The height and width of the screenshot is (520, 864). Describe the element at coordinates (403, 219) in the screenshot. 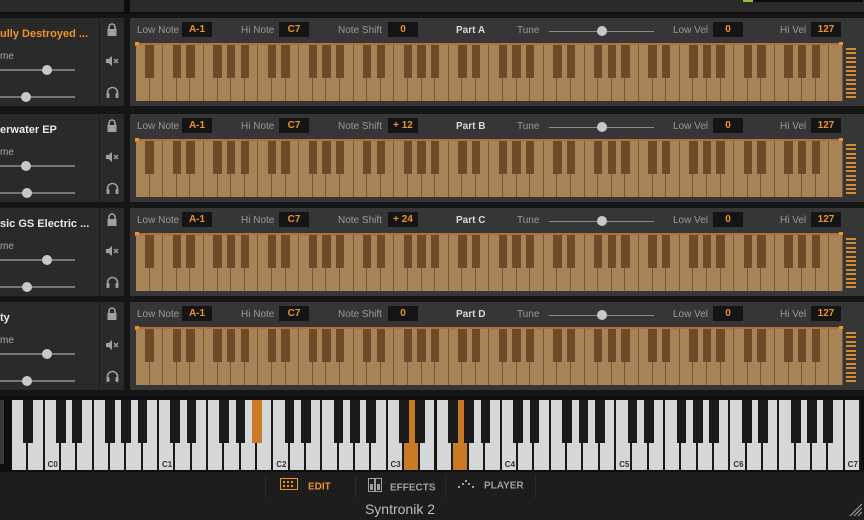

I see `note-shift-field: + 24` at that location.